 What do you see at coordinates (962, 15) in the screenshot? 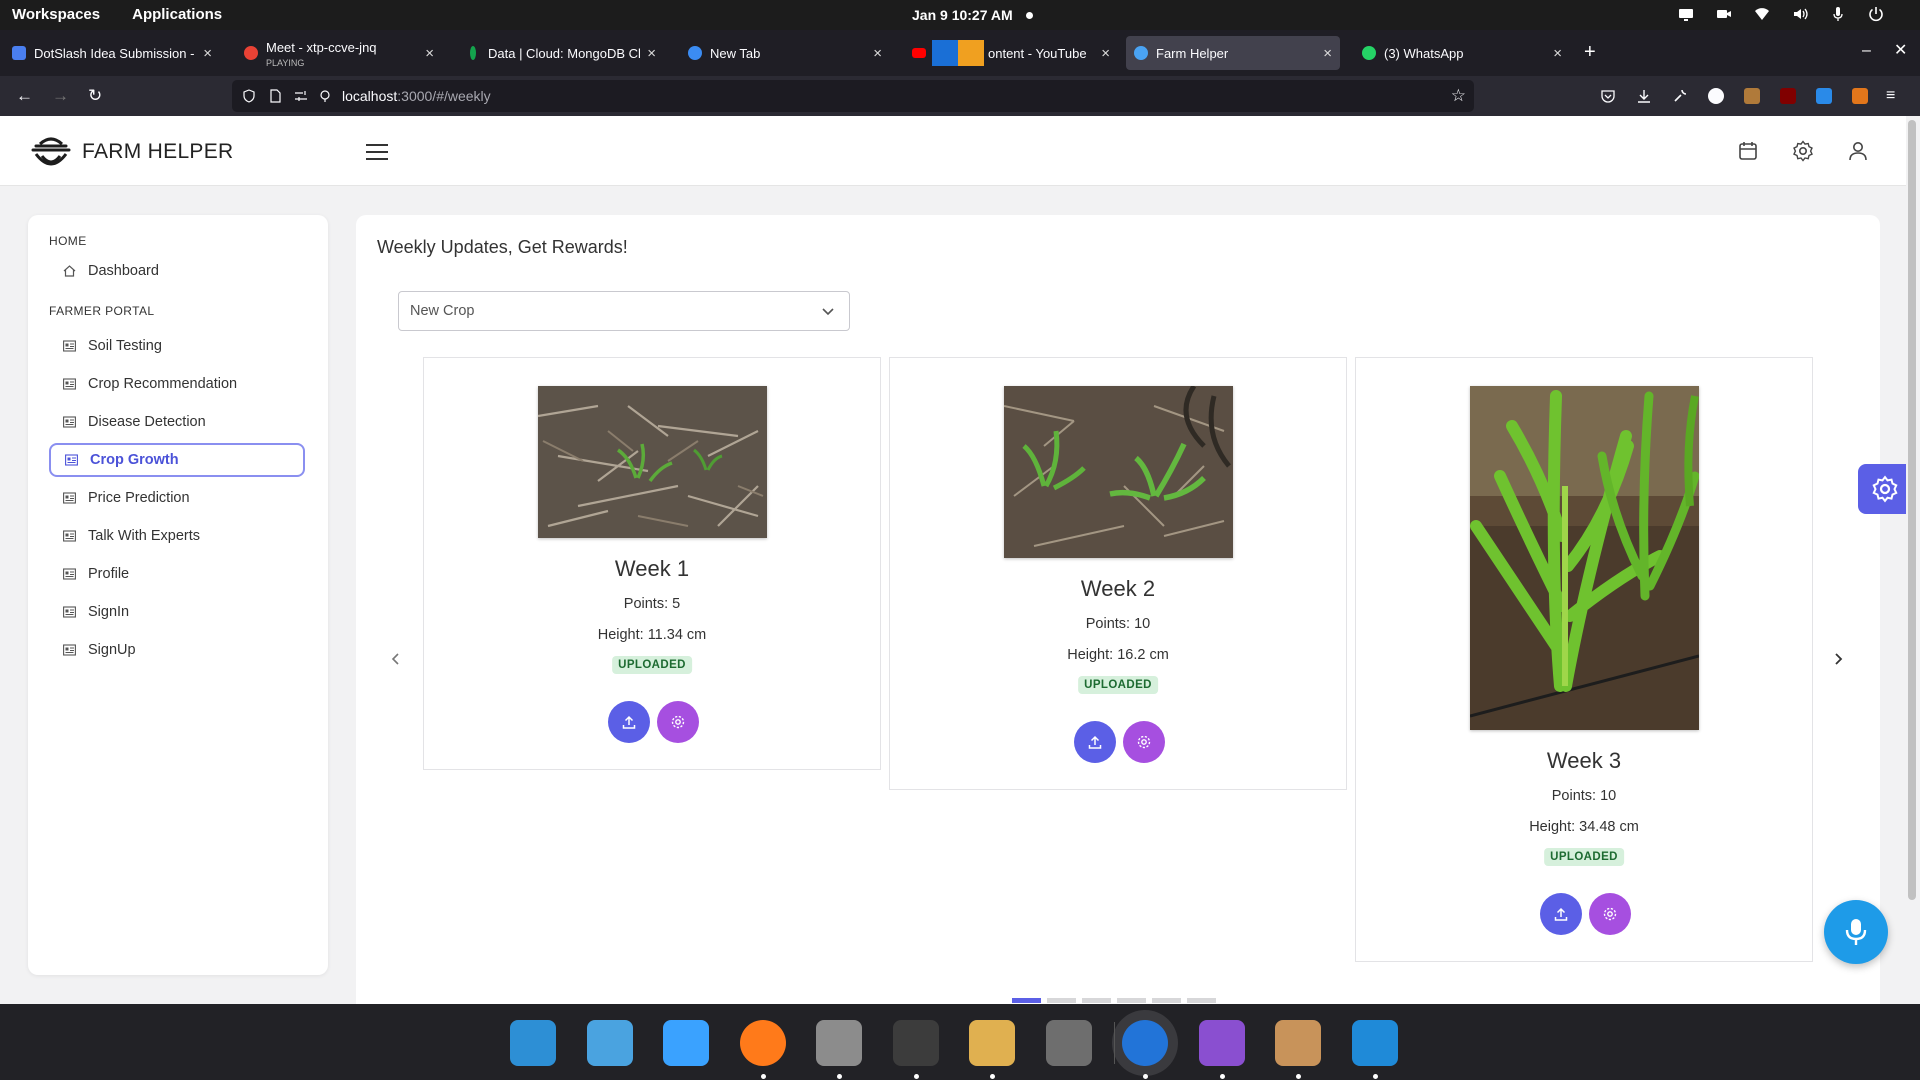
I see `clock: Jan 9 10:27 AM` at bounding box center [962, 15].